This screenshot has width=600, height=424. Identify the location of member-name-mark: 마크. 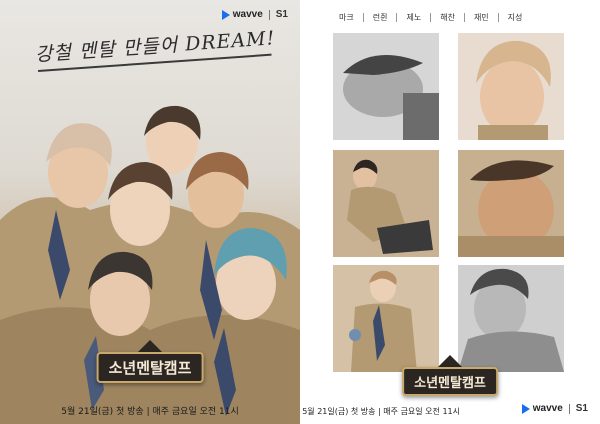
(346, 17).